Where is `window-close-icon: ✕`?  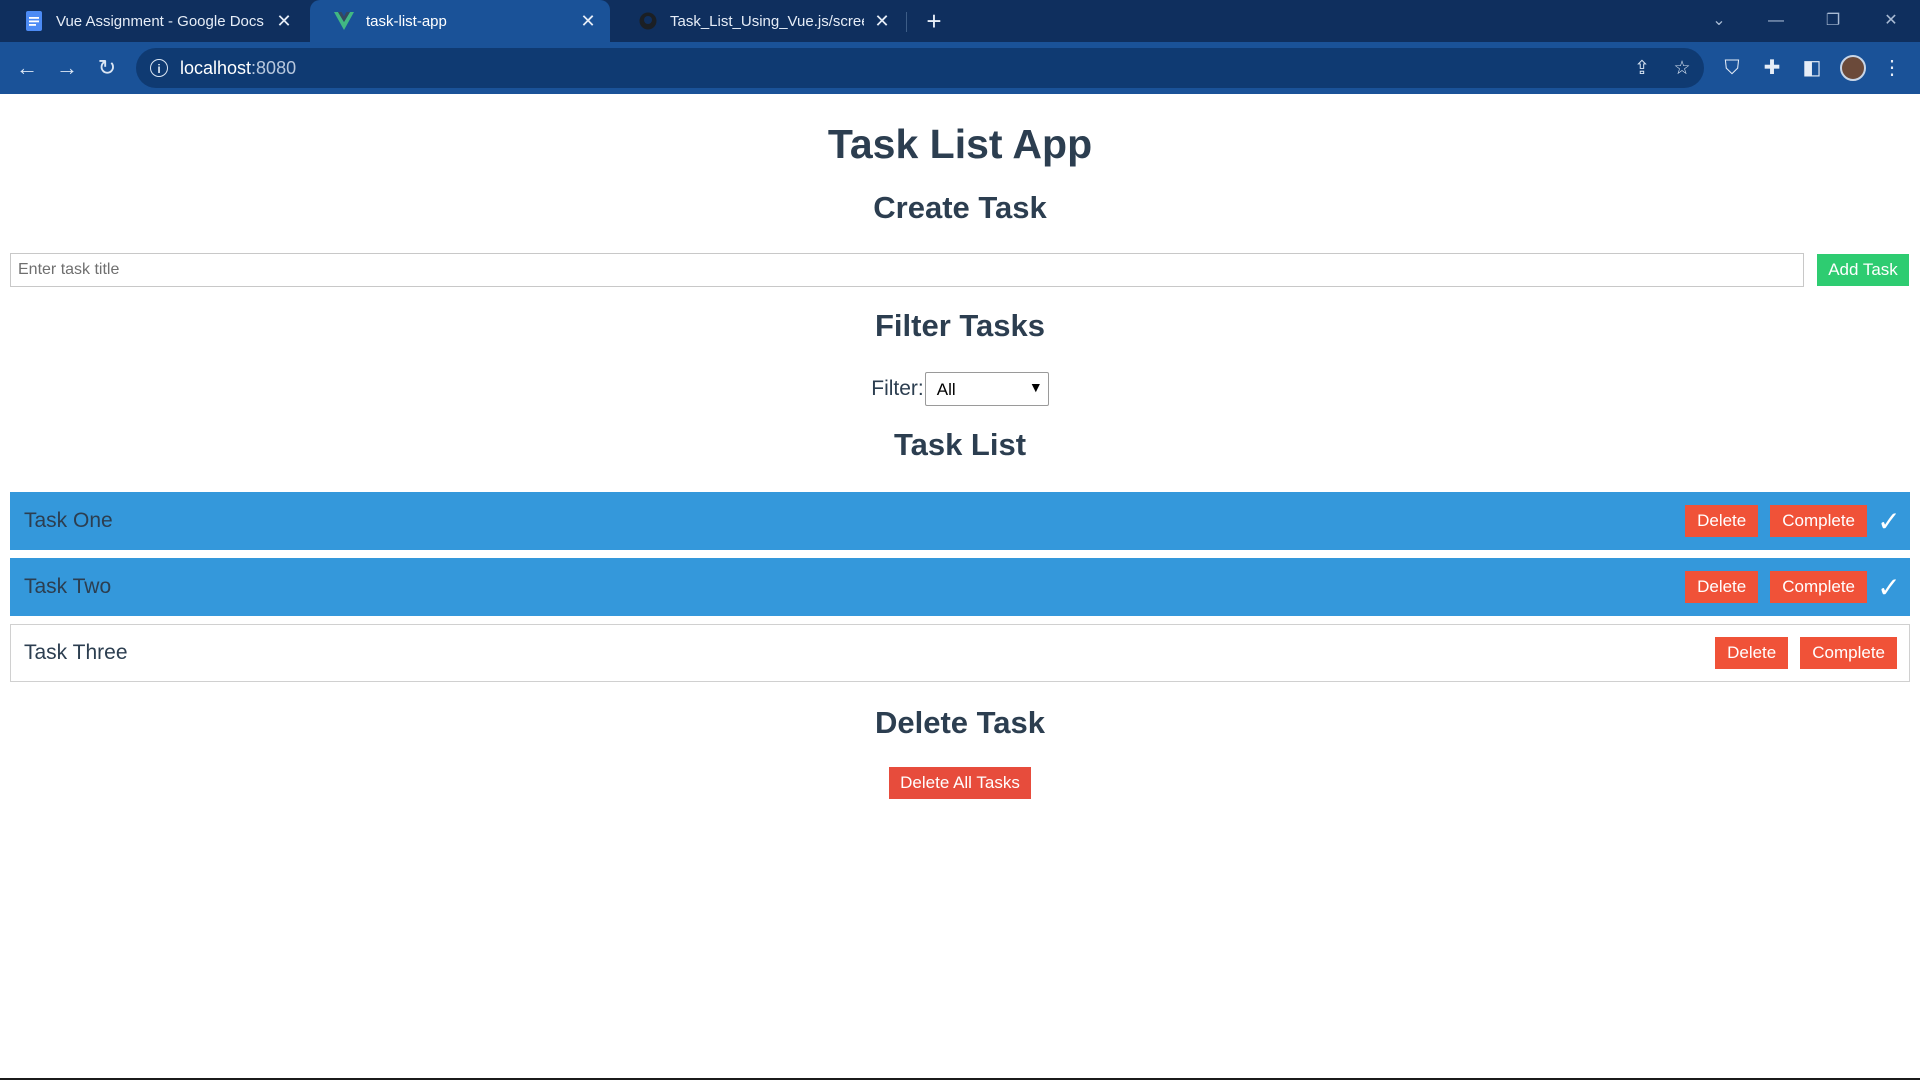
window-close-icon: ✕ is located at coordinates (1891, 21).